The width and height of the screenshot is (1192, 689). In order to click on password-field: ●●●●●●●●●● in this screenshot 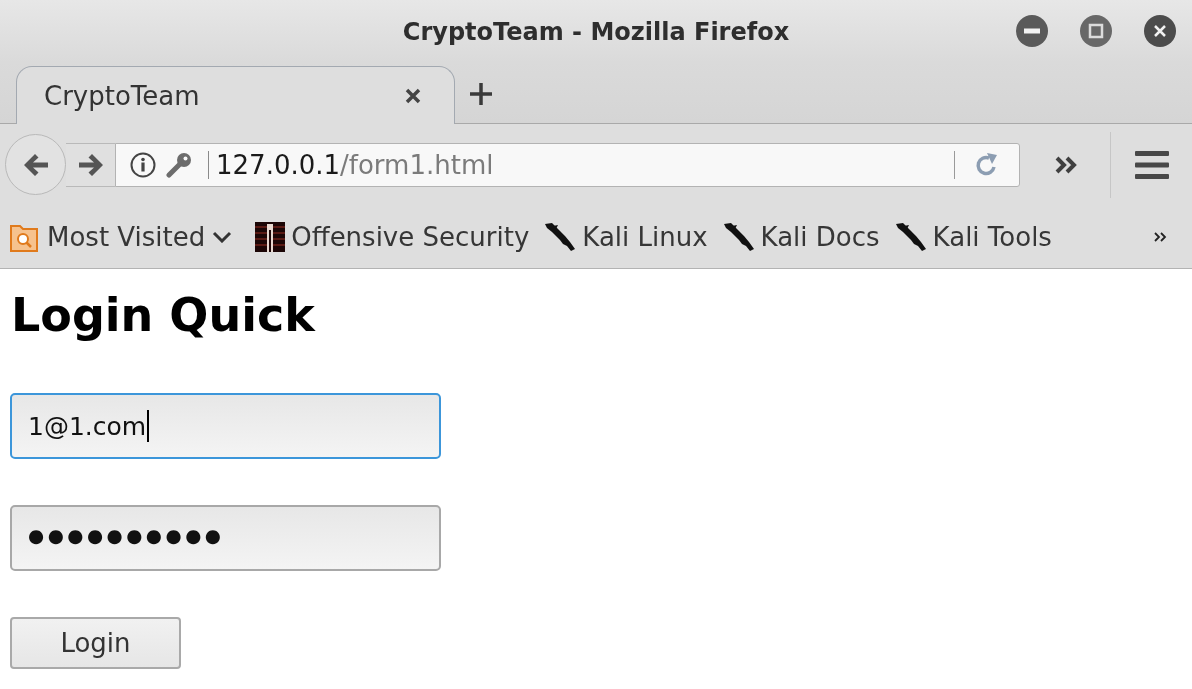, I will do `click(225, 538)`.